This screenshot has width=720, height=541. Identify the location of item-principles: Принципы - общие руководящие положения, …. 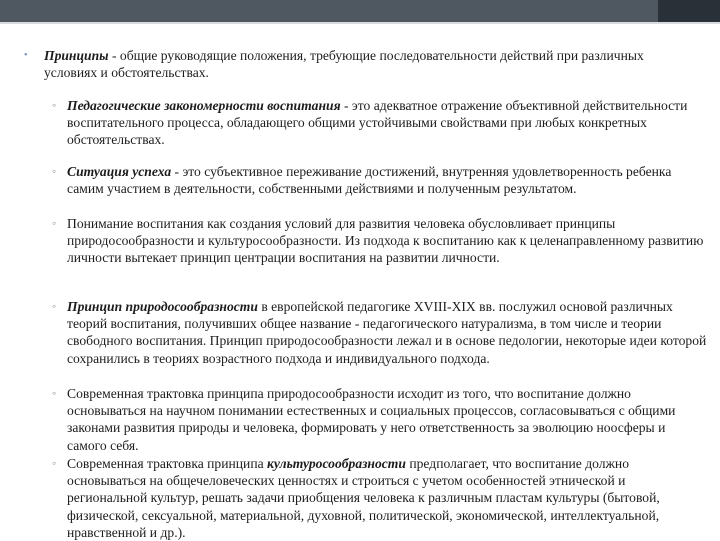
(364, 64).